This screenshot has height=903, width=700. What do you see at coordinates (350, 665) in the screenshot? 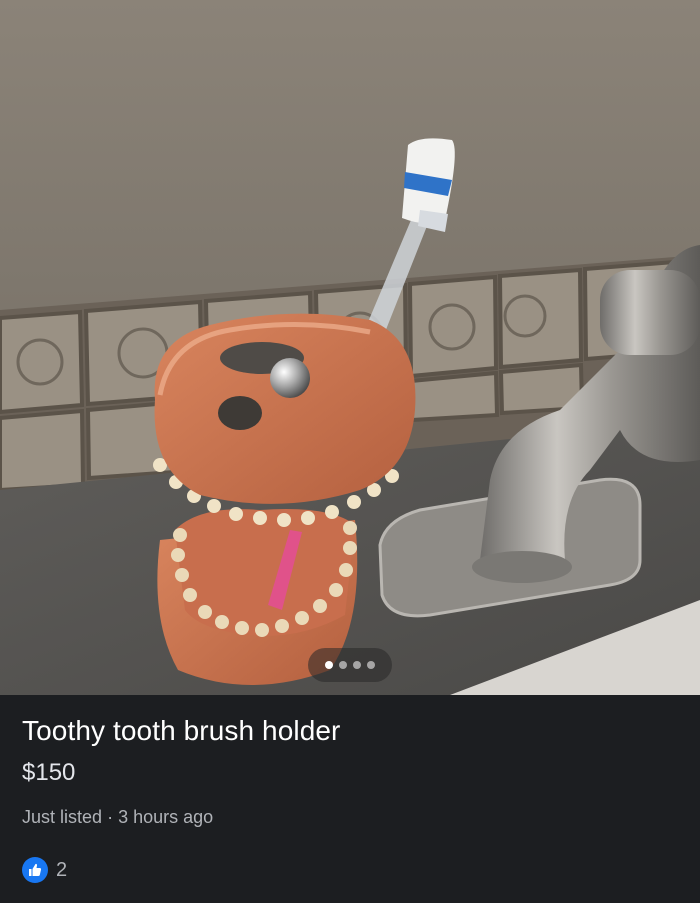
I see `photo-carousel-indicator` at bounding box center [350, 665].